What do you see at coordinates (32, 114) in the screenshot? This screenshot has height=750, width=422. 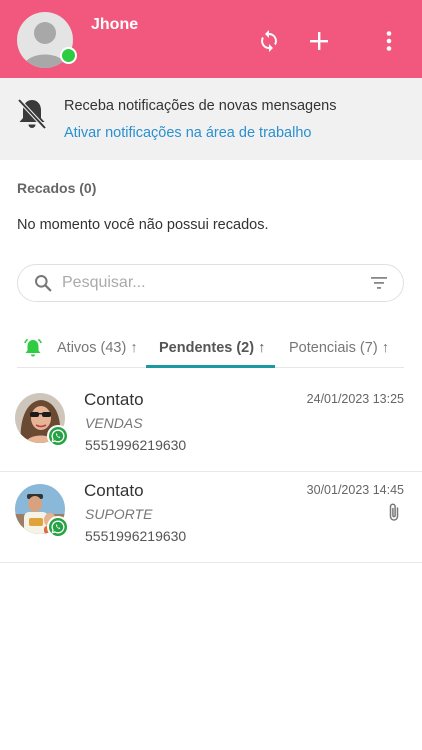 I see `bell-off-icon` at bounding box center [32, 114].